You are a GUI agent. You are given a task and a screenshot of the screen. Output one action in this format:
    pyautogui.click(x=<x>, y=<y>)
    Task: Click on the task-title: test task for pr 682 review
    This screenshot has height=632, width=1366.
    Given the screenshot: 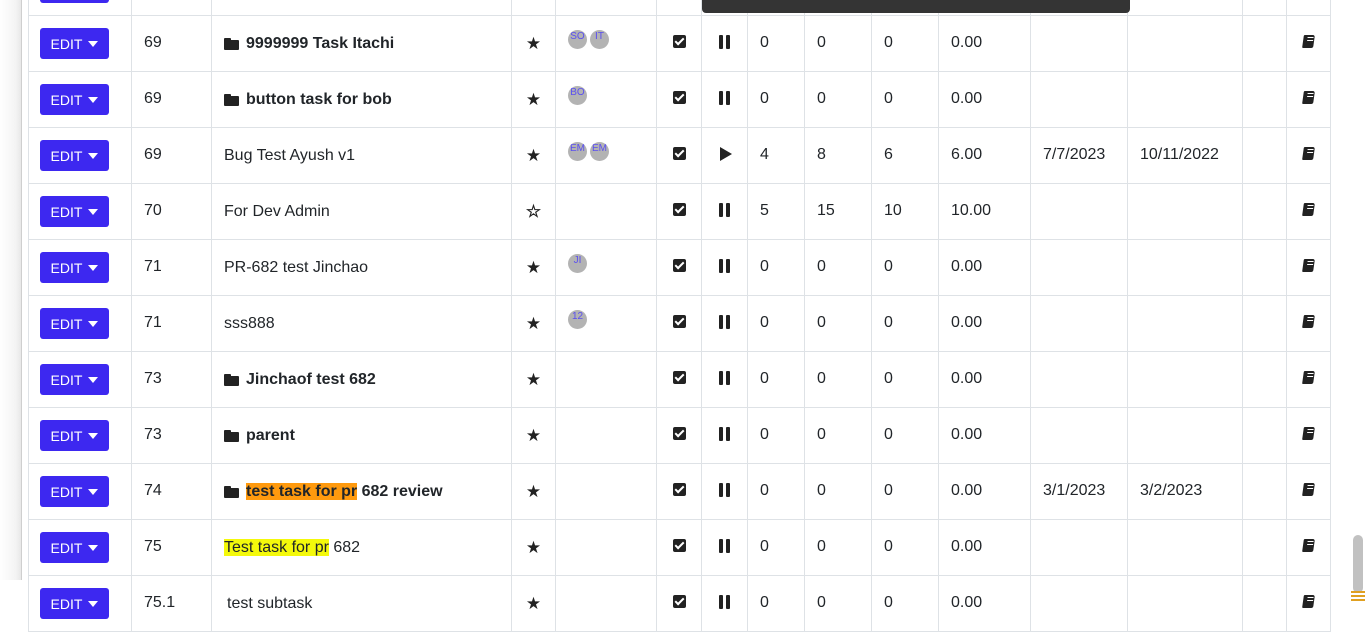 What is the action you would take?
    pyautogui.click(x=362, y=483)
    